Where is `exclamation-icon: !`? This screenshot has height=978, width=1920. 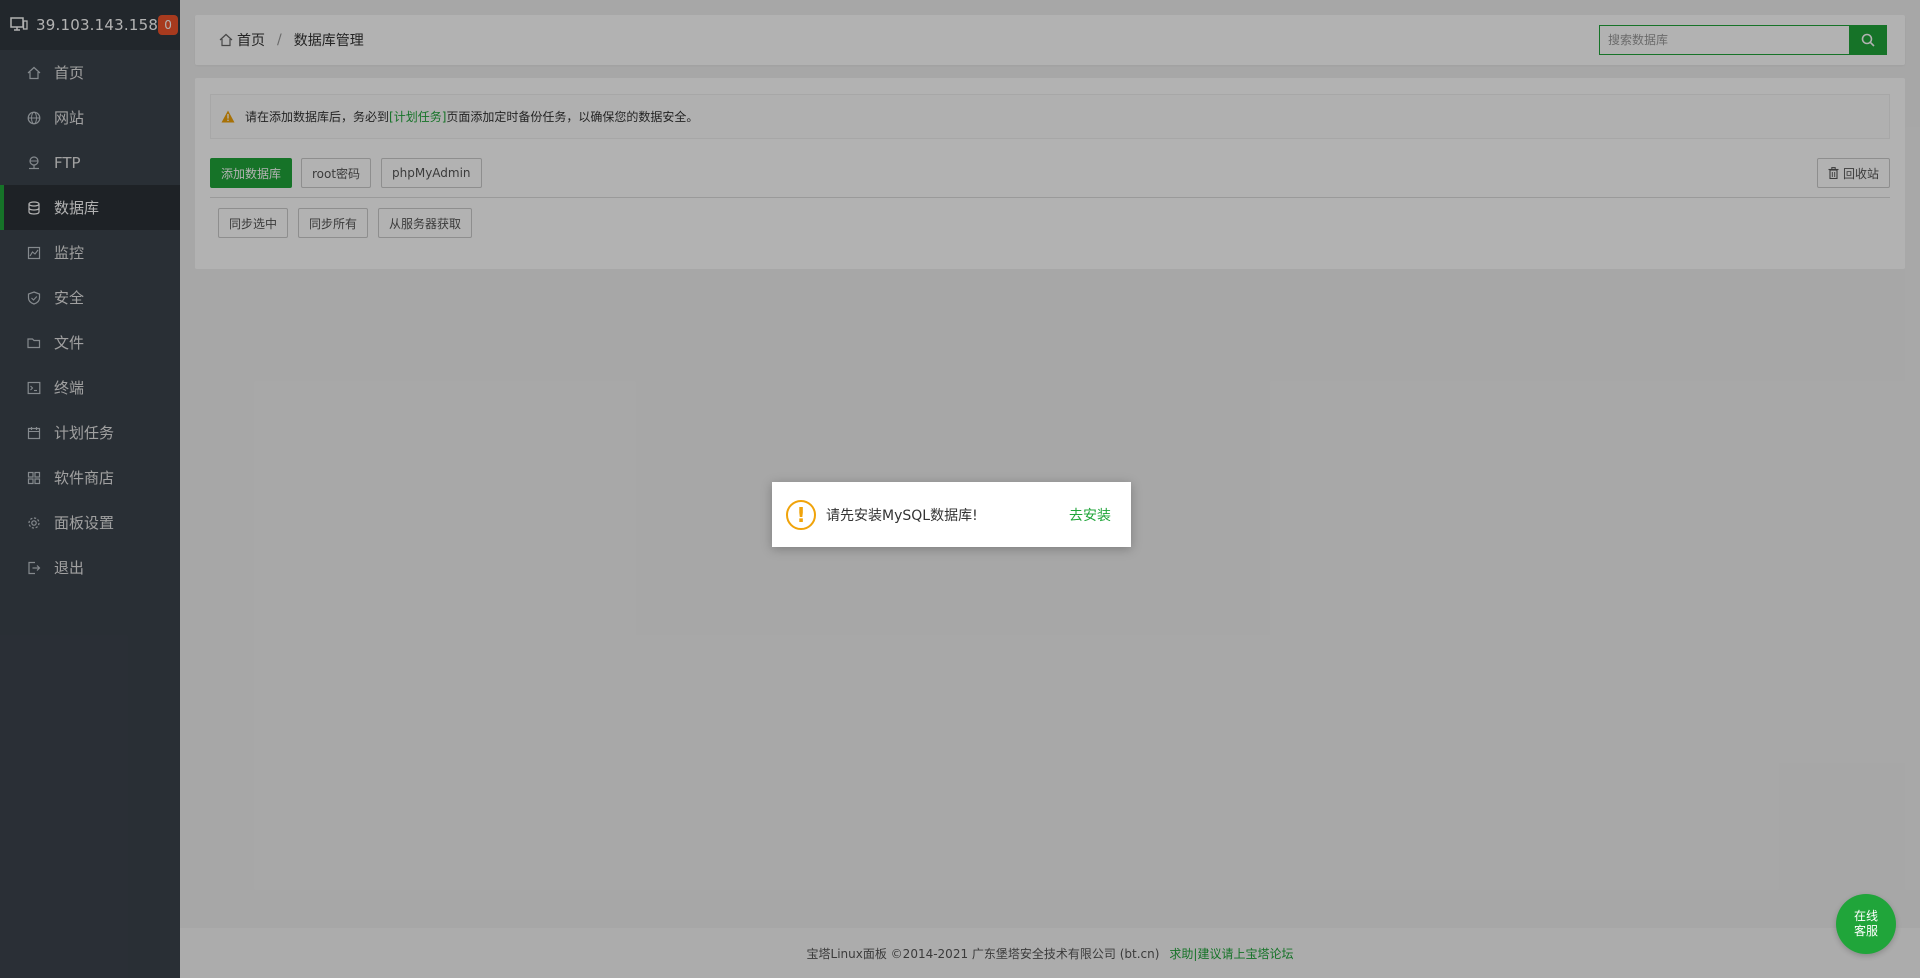
exclamation-icon: ! is located at coordinates (801, 514).